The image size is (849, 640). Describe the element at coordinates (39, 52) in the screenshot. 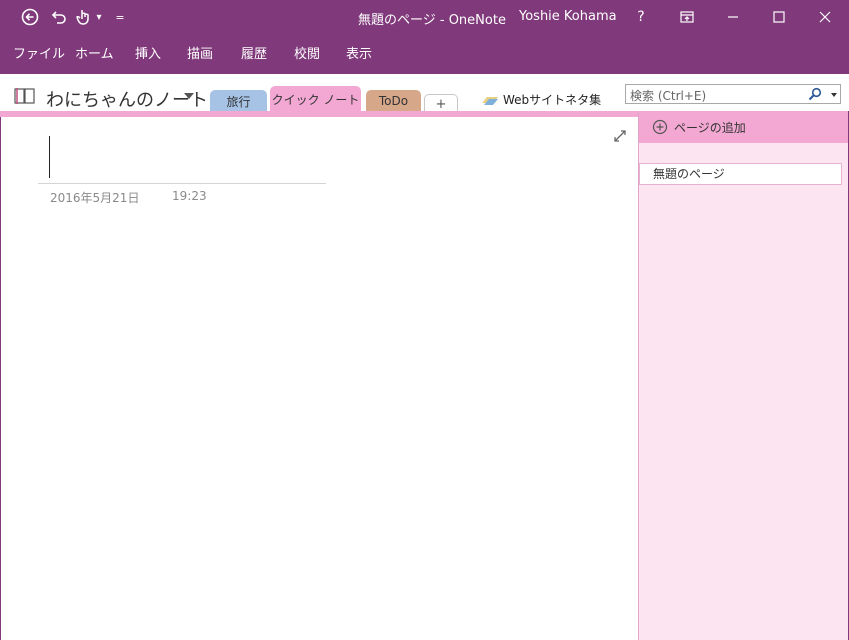

I see `tab-file: ファイル` at that location.